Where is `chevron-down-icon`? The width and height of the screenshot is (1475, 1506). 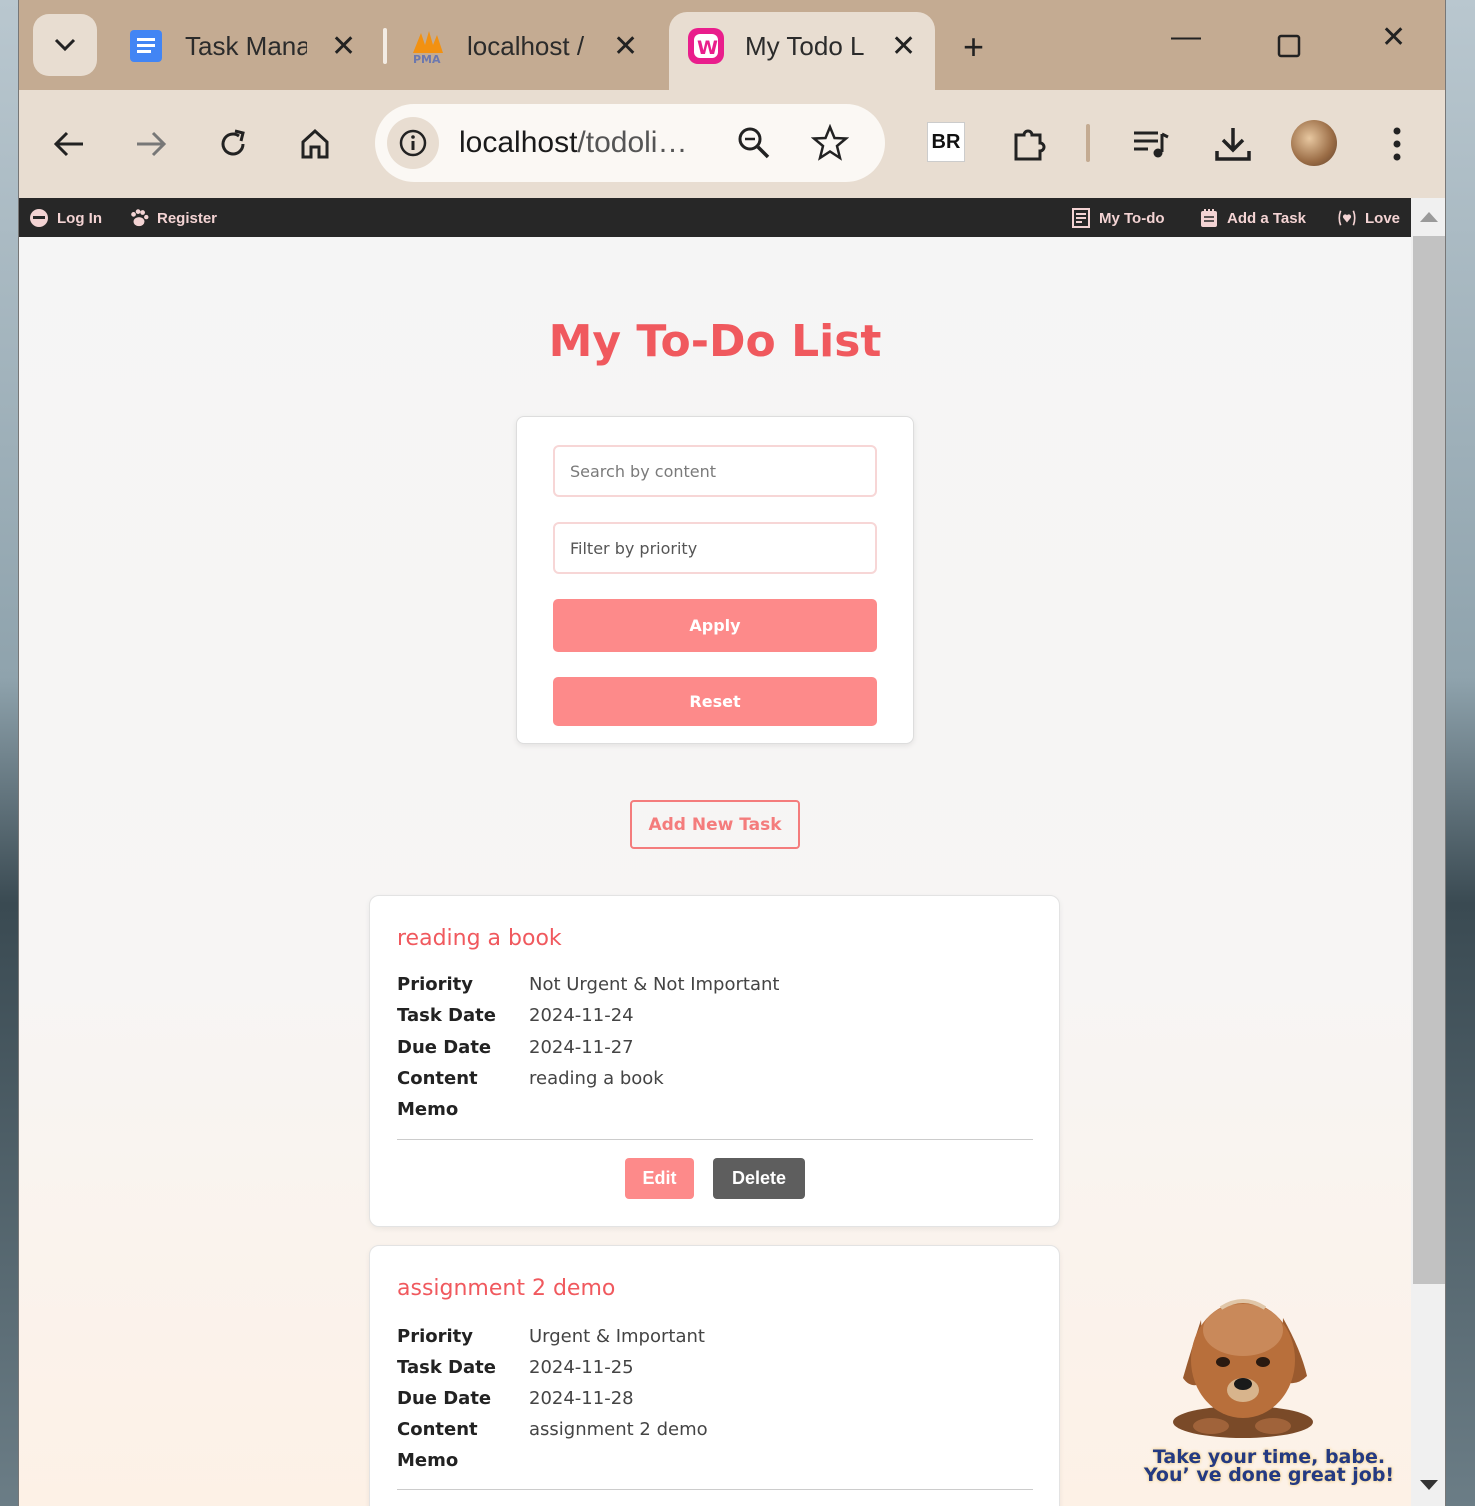
chevron-down-icon is located at coordinates (65, 45).